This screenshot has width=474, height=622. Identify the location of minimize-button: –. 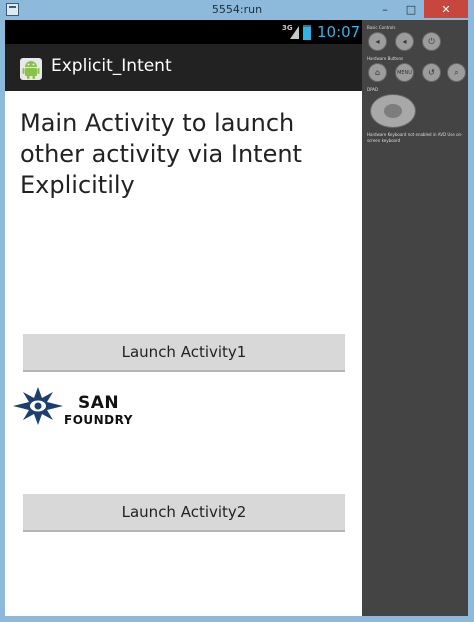
(385, 9).